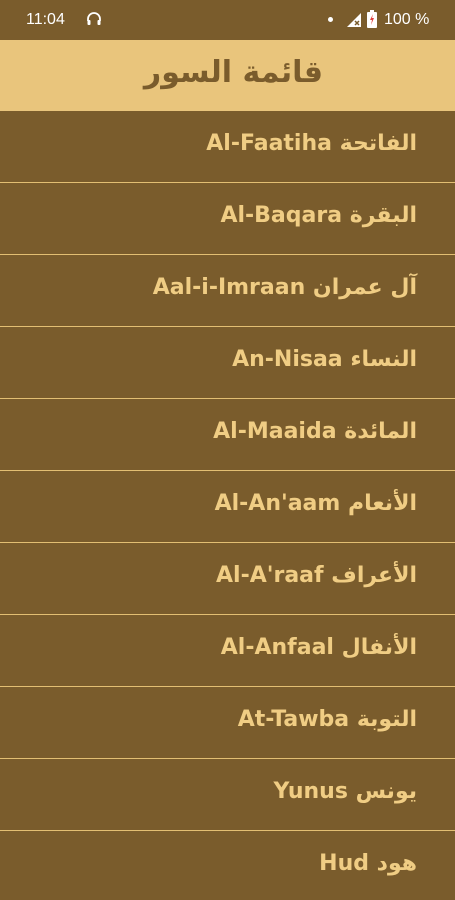 This screenshot has height=900, width=455. Describe the element at coordinates (318, 647) in the screenshot. I see `surah-label: Al-Anfaal الأنفال` at that location.